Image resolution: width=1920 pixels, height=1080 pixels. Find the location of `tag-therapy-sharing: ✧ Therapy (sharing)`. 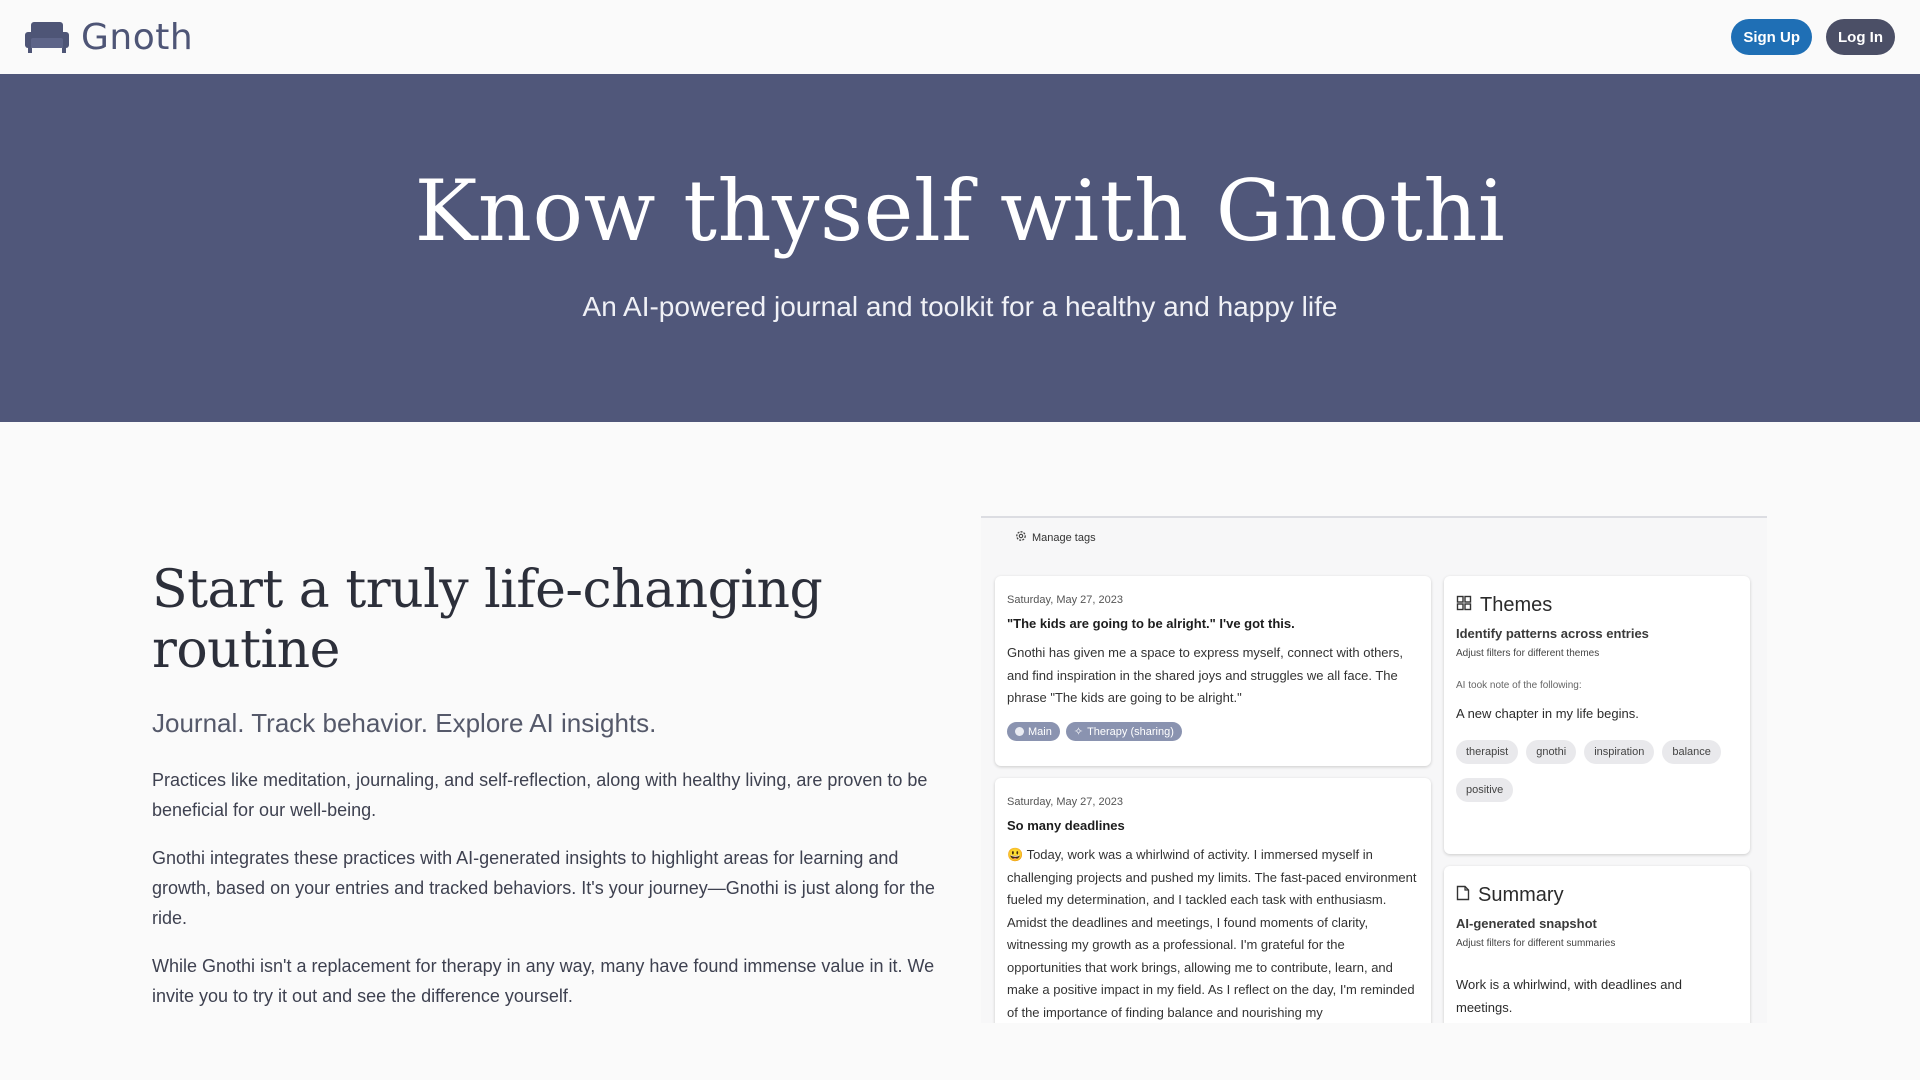

tag-therapy-sharing: ✧ Therapy (sharing) is located at coordinates (1123, 731).